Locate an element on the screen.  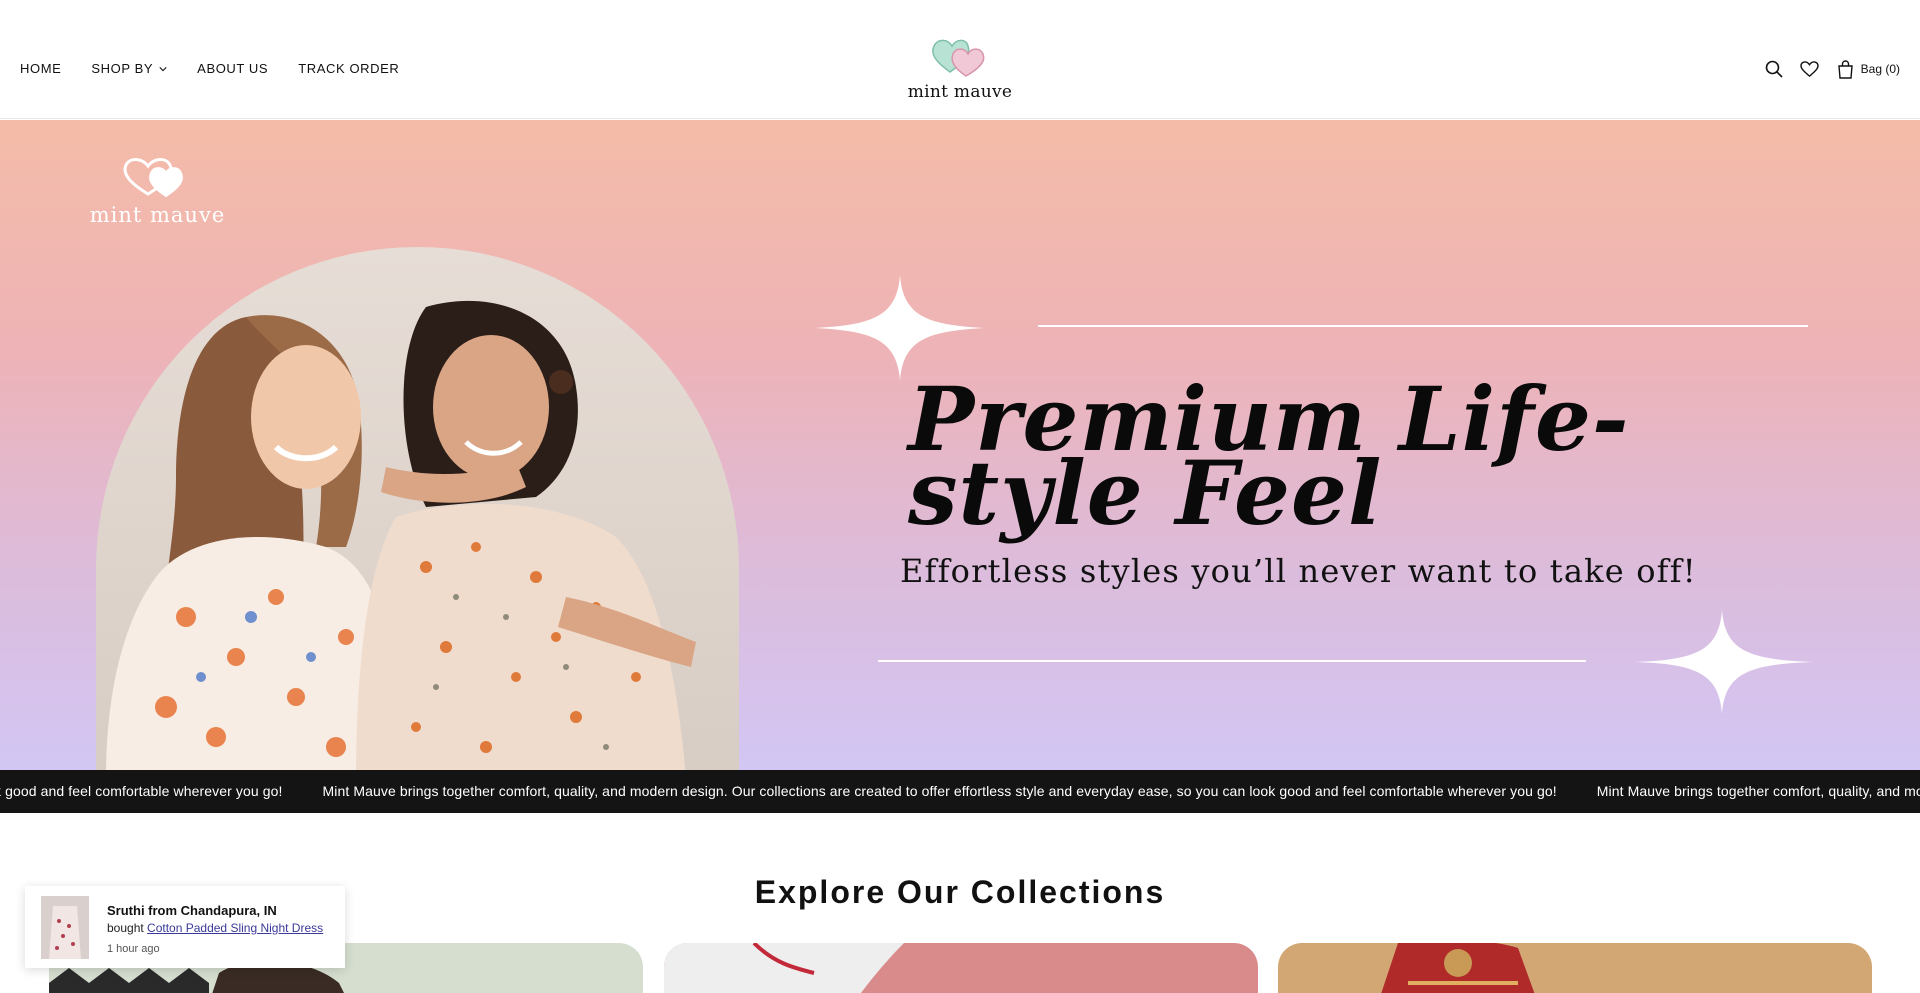
chevron-down-icon is located at coordinates (163, 68).